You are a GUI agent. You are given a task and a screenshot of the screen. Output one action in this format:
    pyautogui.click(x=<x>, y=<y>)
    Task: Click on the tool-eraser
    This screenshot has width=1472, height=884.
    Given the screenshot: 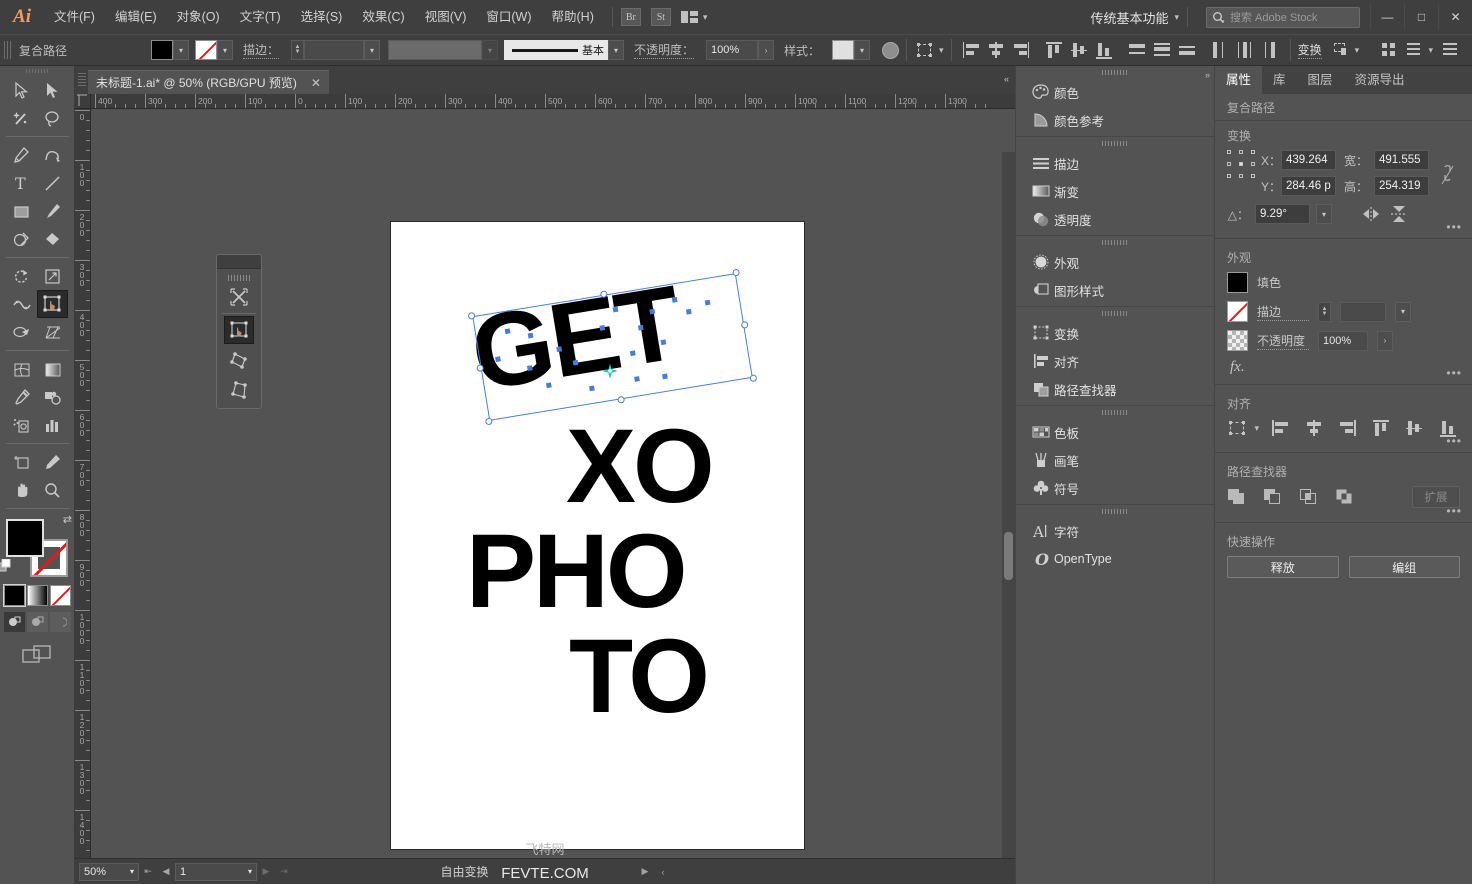 What is the action you would take?
    pyautogui.click(x=52, y=239)
    